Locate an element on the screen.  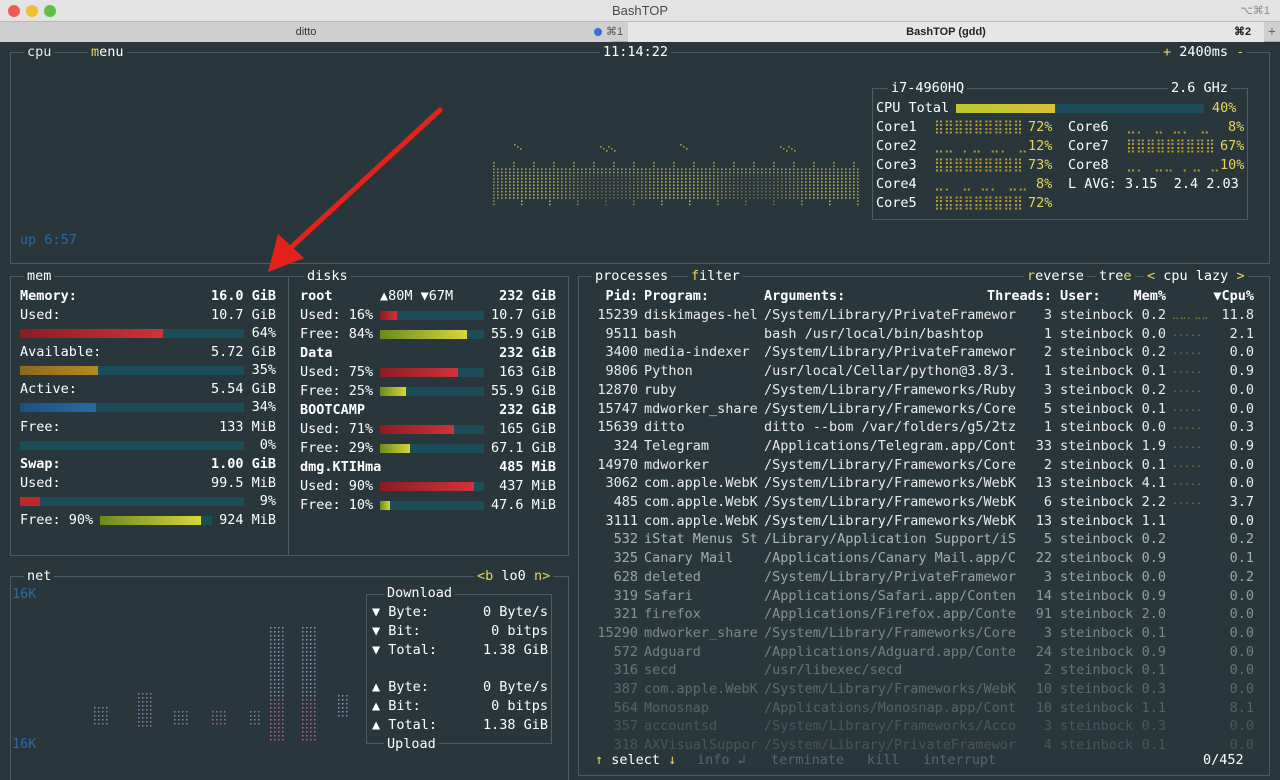
process-cpu: 0.0 is located at coordinates (1241, 464).